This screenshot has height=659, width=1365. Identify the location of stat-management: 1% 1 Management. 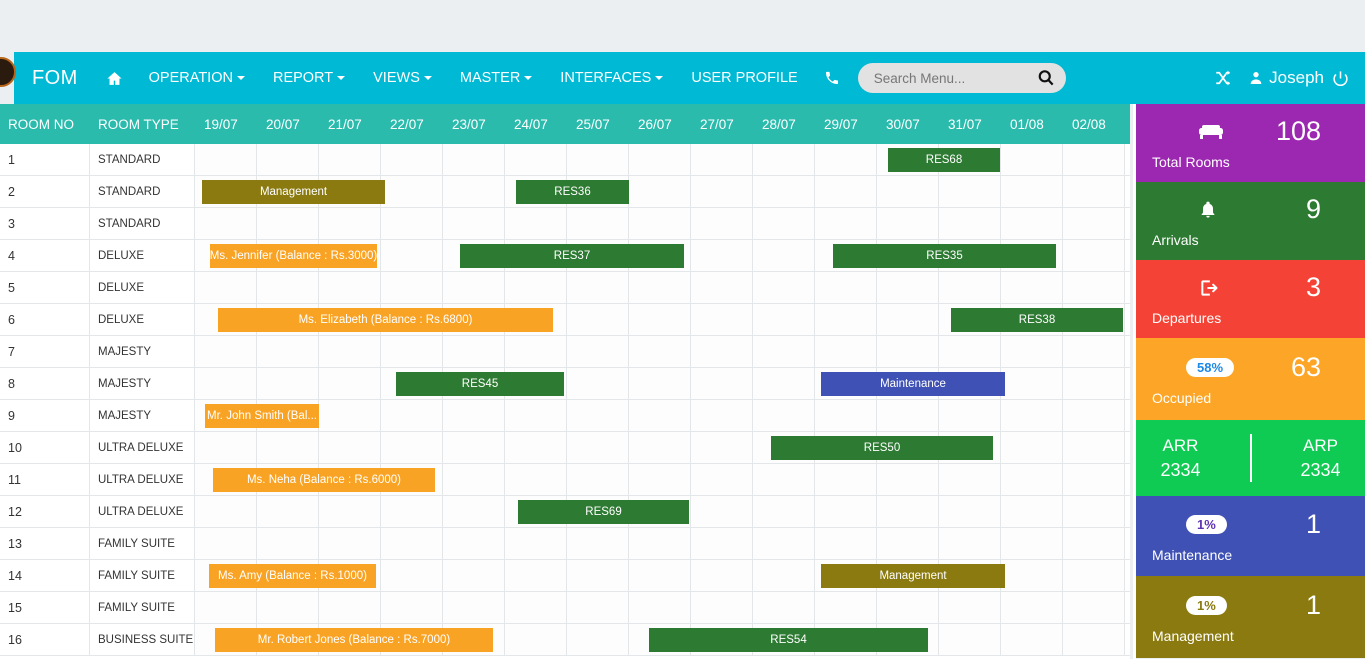
(1250, 617).